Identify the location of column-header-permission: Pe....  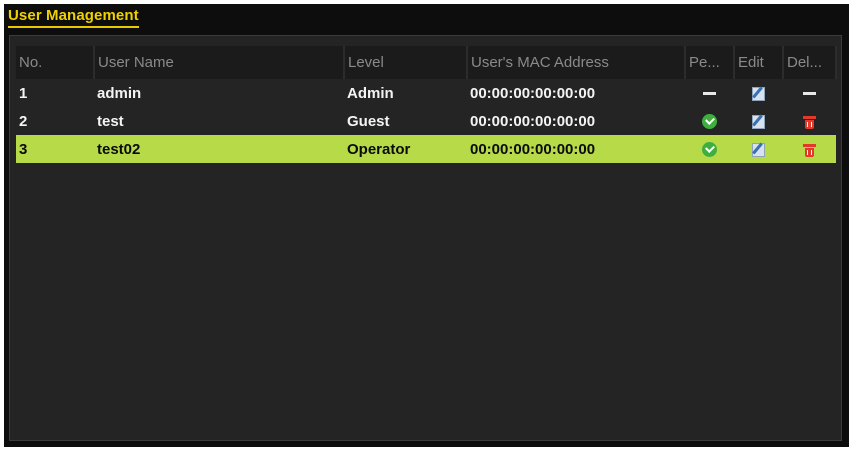
(710, 62).